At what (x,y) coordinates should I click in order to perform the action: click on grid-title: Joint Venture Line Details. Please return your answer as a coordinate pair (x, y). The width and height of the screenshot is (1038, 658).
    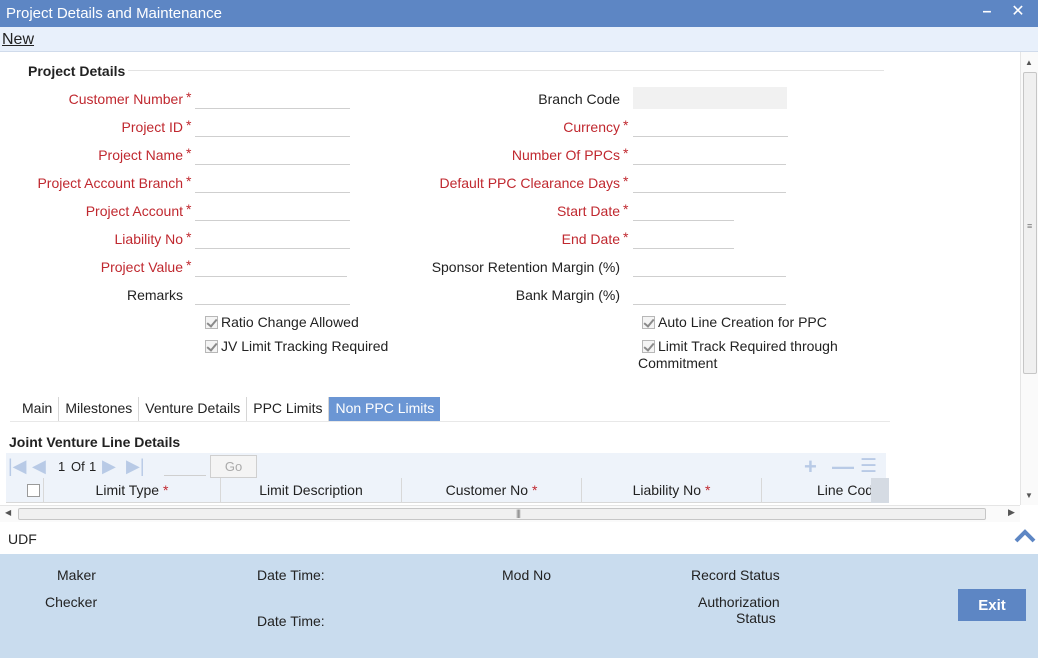
    Looking at the image, I should click on (95, 442).